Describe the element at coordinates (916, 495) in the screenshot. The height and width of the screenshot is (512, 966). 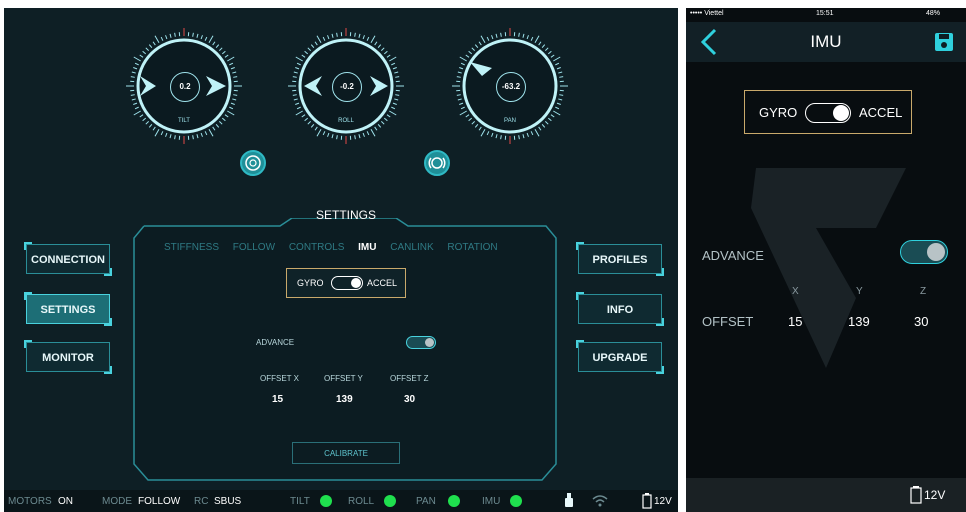
I see `mobile-battery-icon` at that location.